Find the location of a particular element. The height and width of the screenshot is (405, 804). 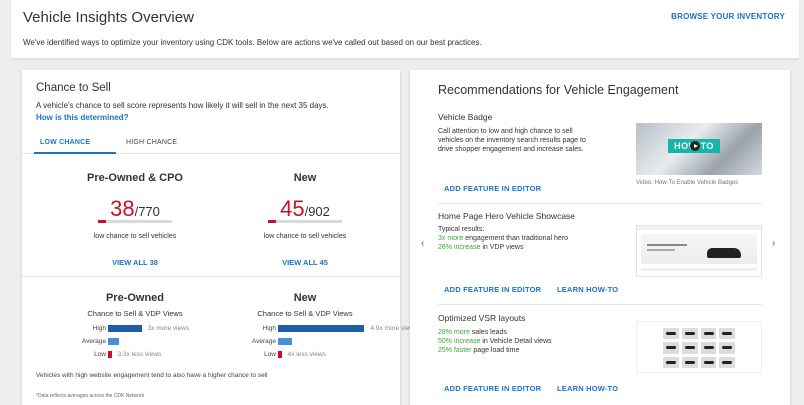

add-feature-vsr-button: ADD FEATURE IN EDITOR is located at coordinates (492, 388).